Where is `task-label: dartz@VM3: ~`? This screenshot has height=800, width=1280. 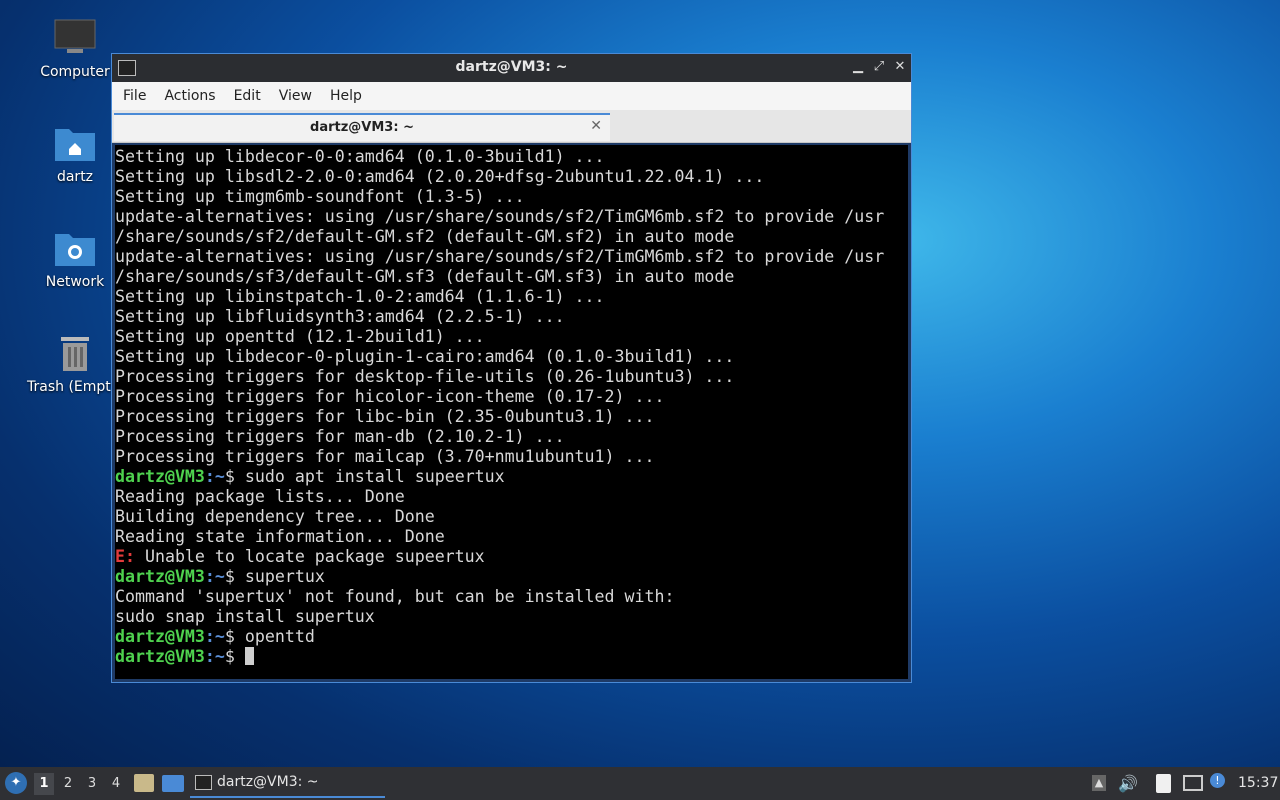
task-label: dartz@VM3: ~ is located at coordinates (268, 782).